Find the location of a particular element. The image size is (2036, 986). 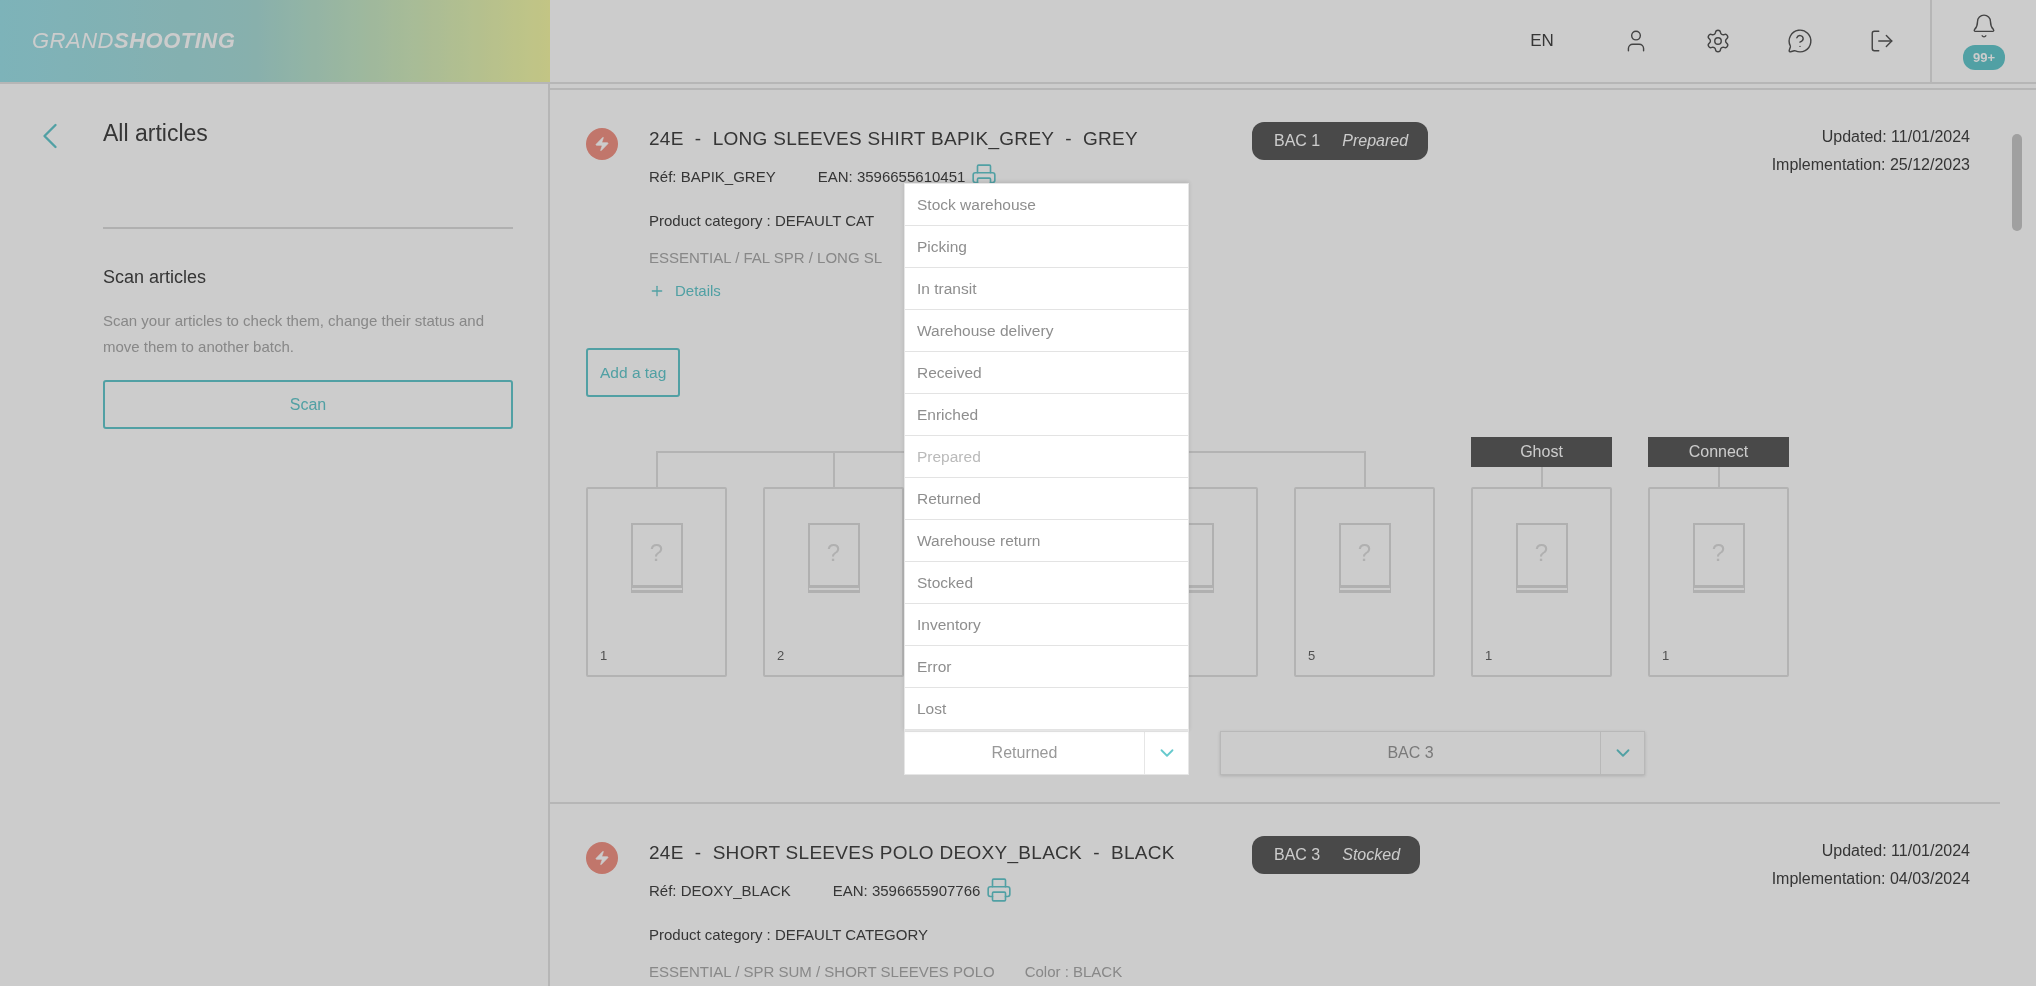

batch-status-badge: BAC 3 Stocked is located at coordinates (1336, 855).